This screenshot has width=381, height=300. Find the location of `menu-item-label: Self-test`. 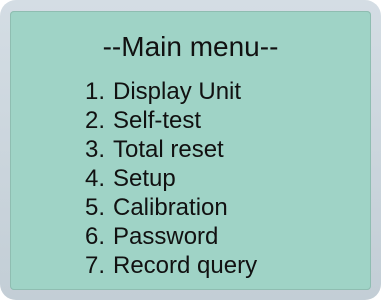

menu-item-label: Self-test is located at coordinates (157, 120).